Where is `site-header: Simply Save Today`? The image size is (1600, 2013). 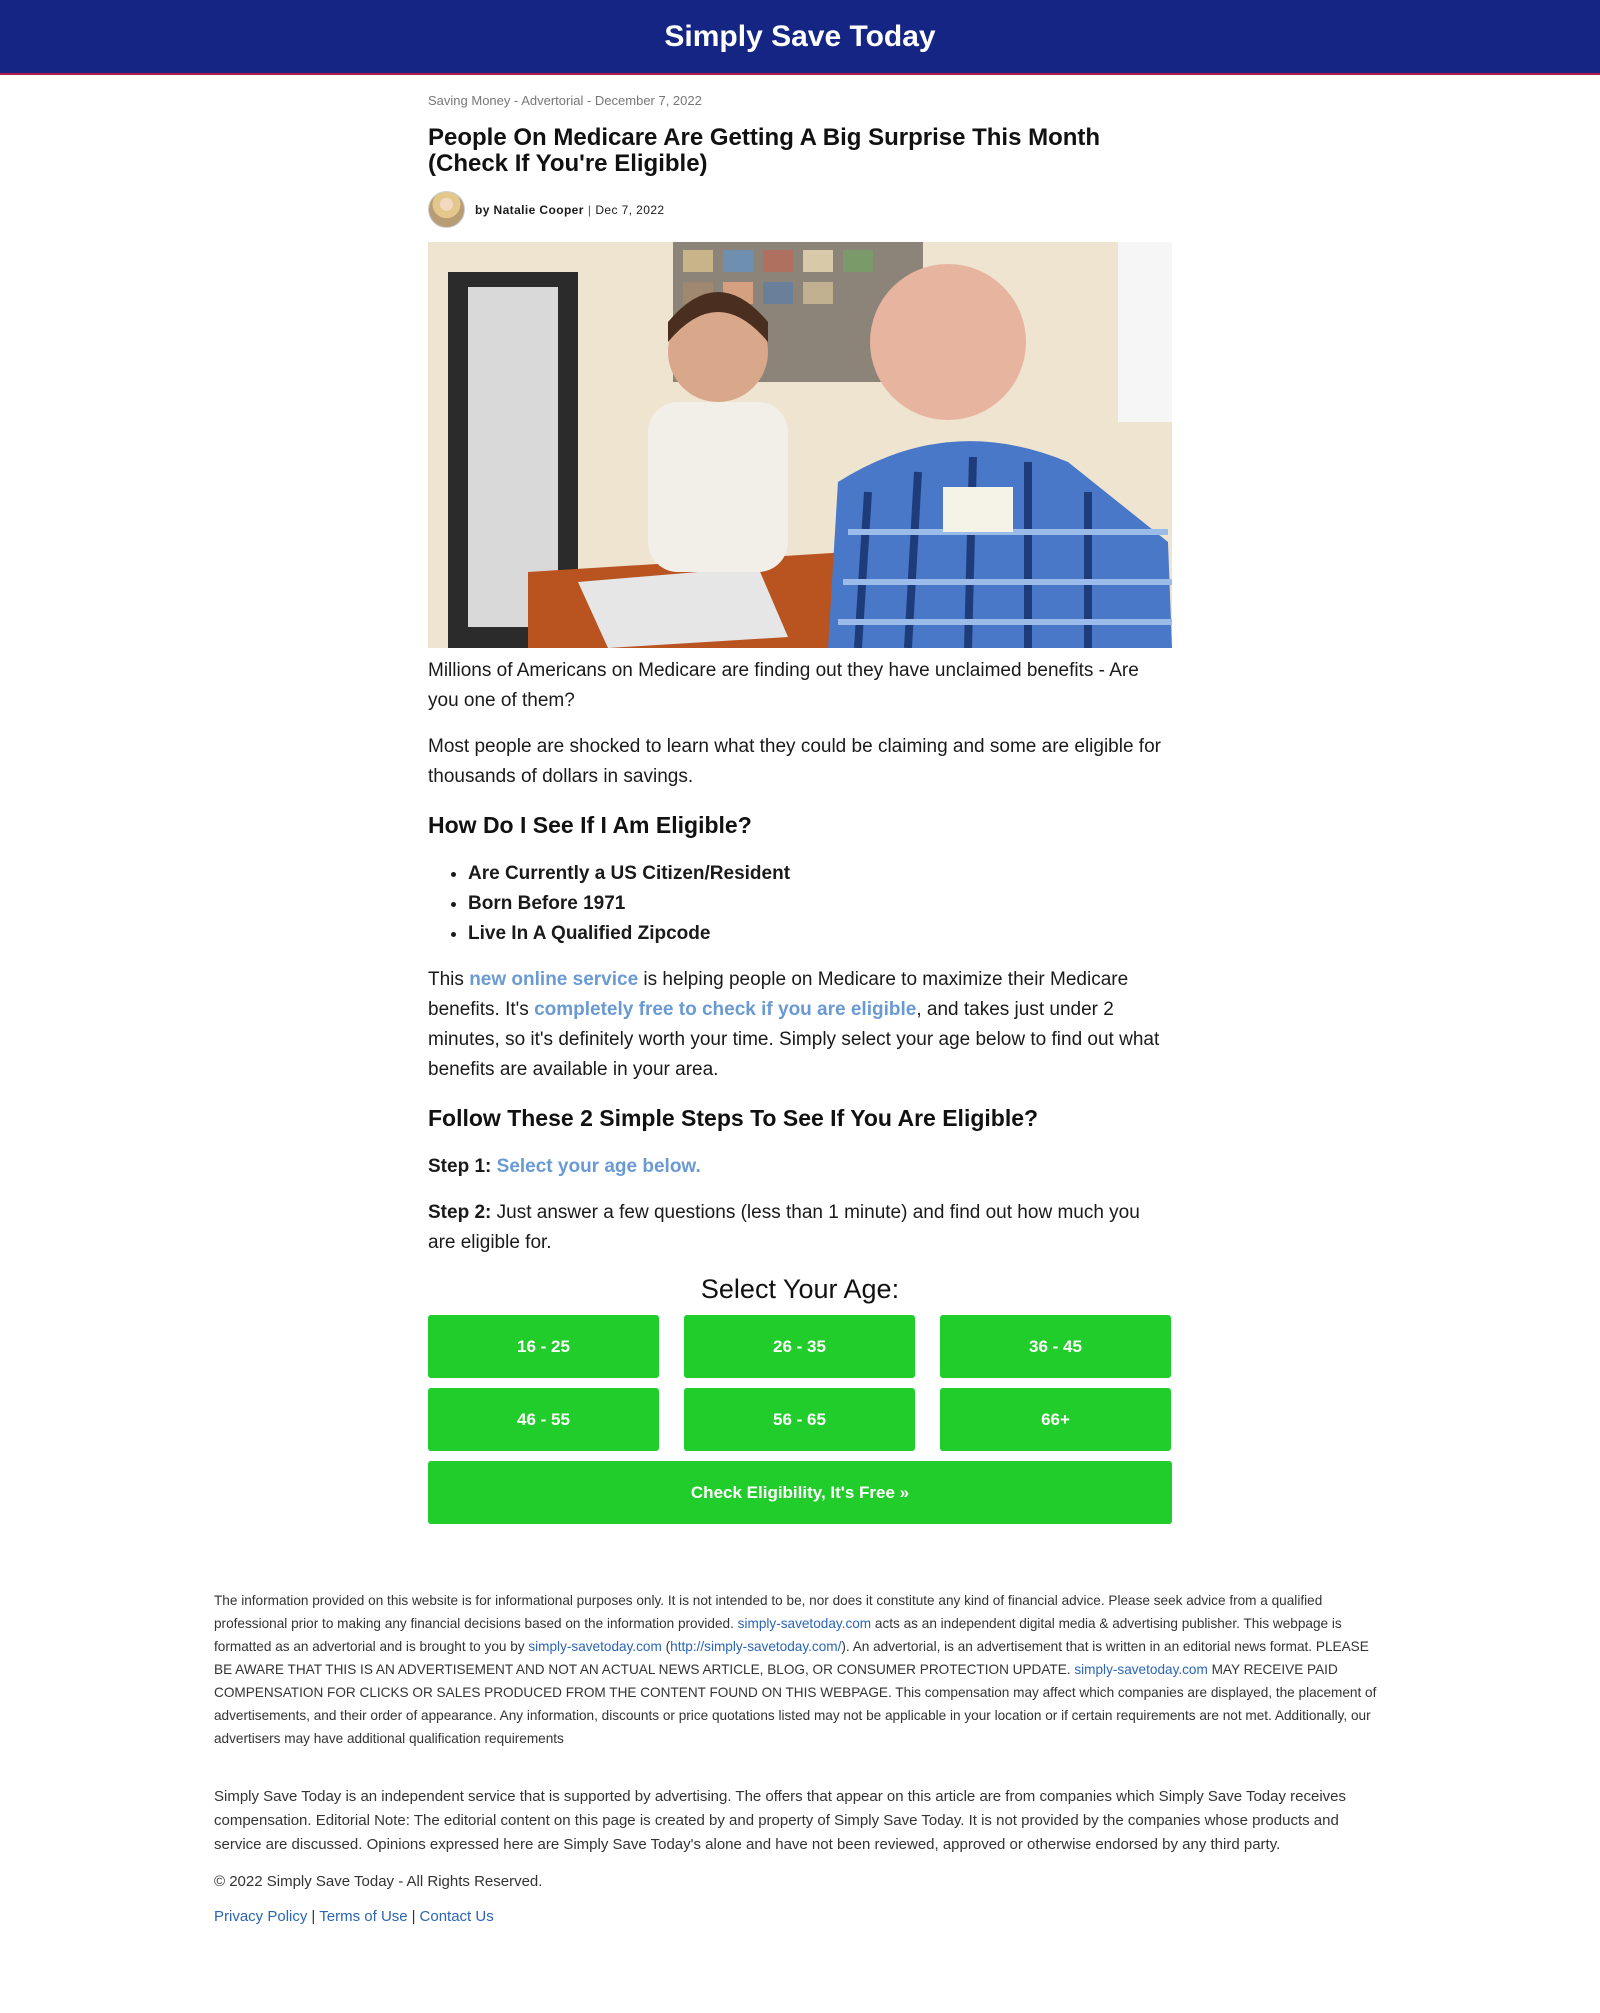 site-header: Simply Save Today is located at coordinates (800, 37).